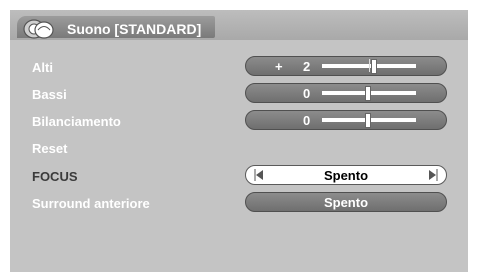 Image resolution: width=479 pixels, height=278 pixels. I want to click on alti-sign: +, so click(279, 66).